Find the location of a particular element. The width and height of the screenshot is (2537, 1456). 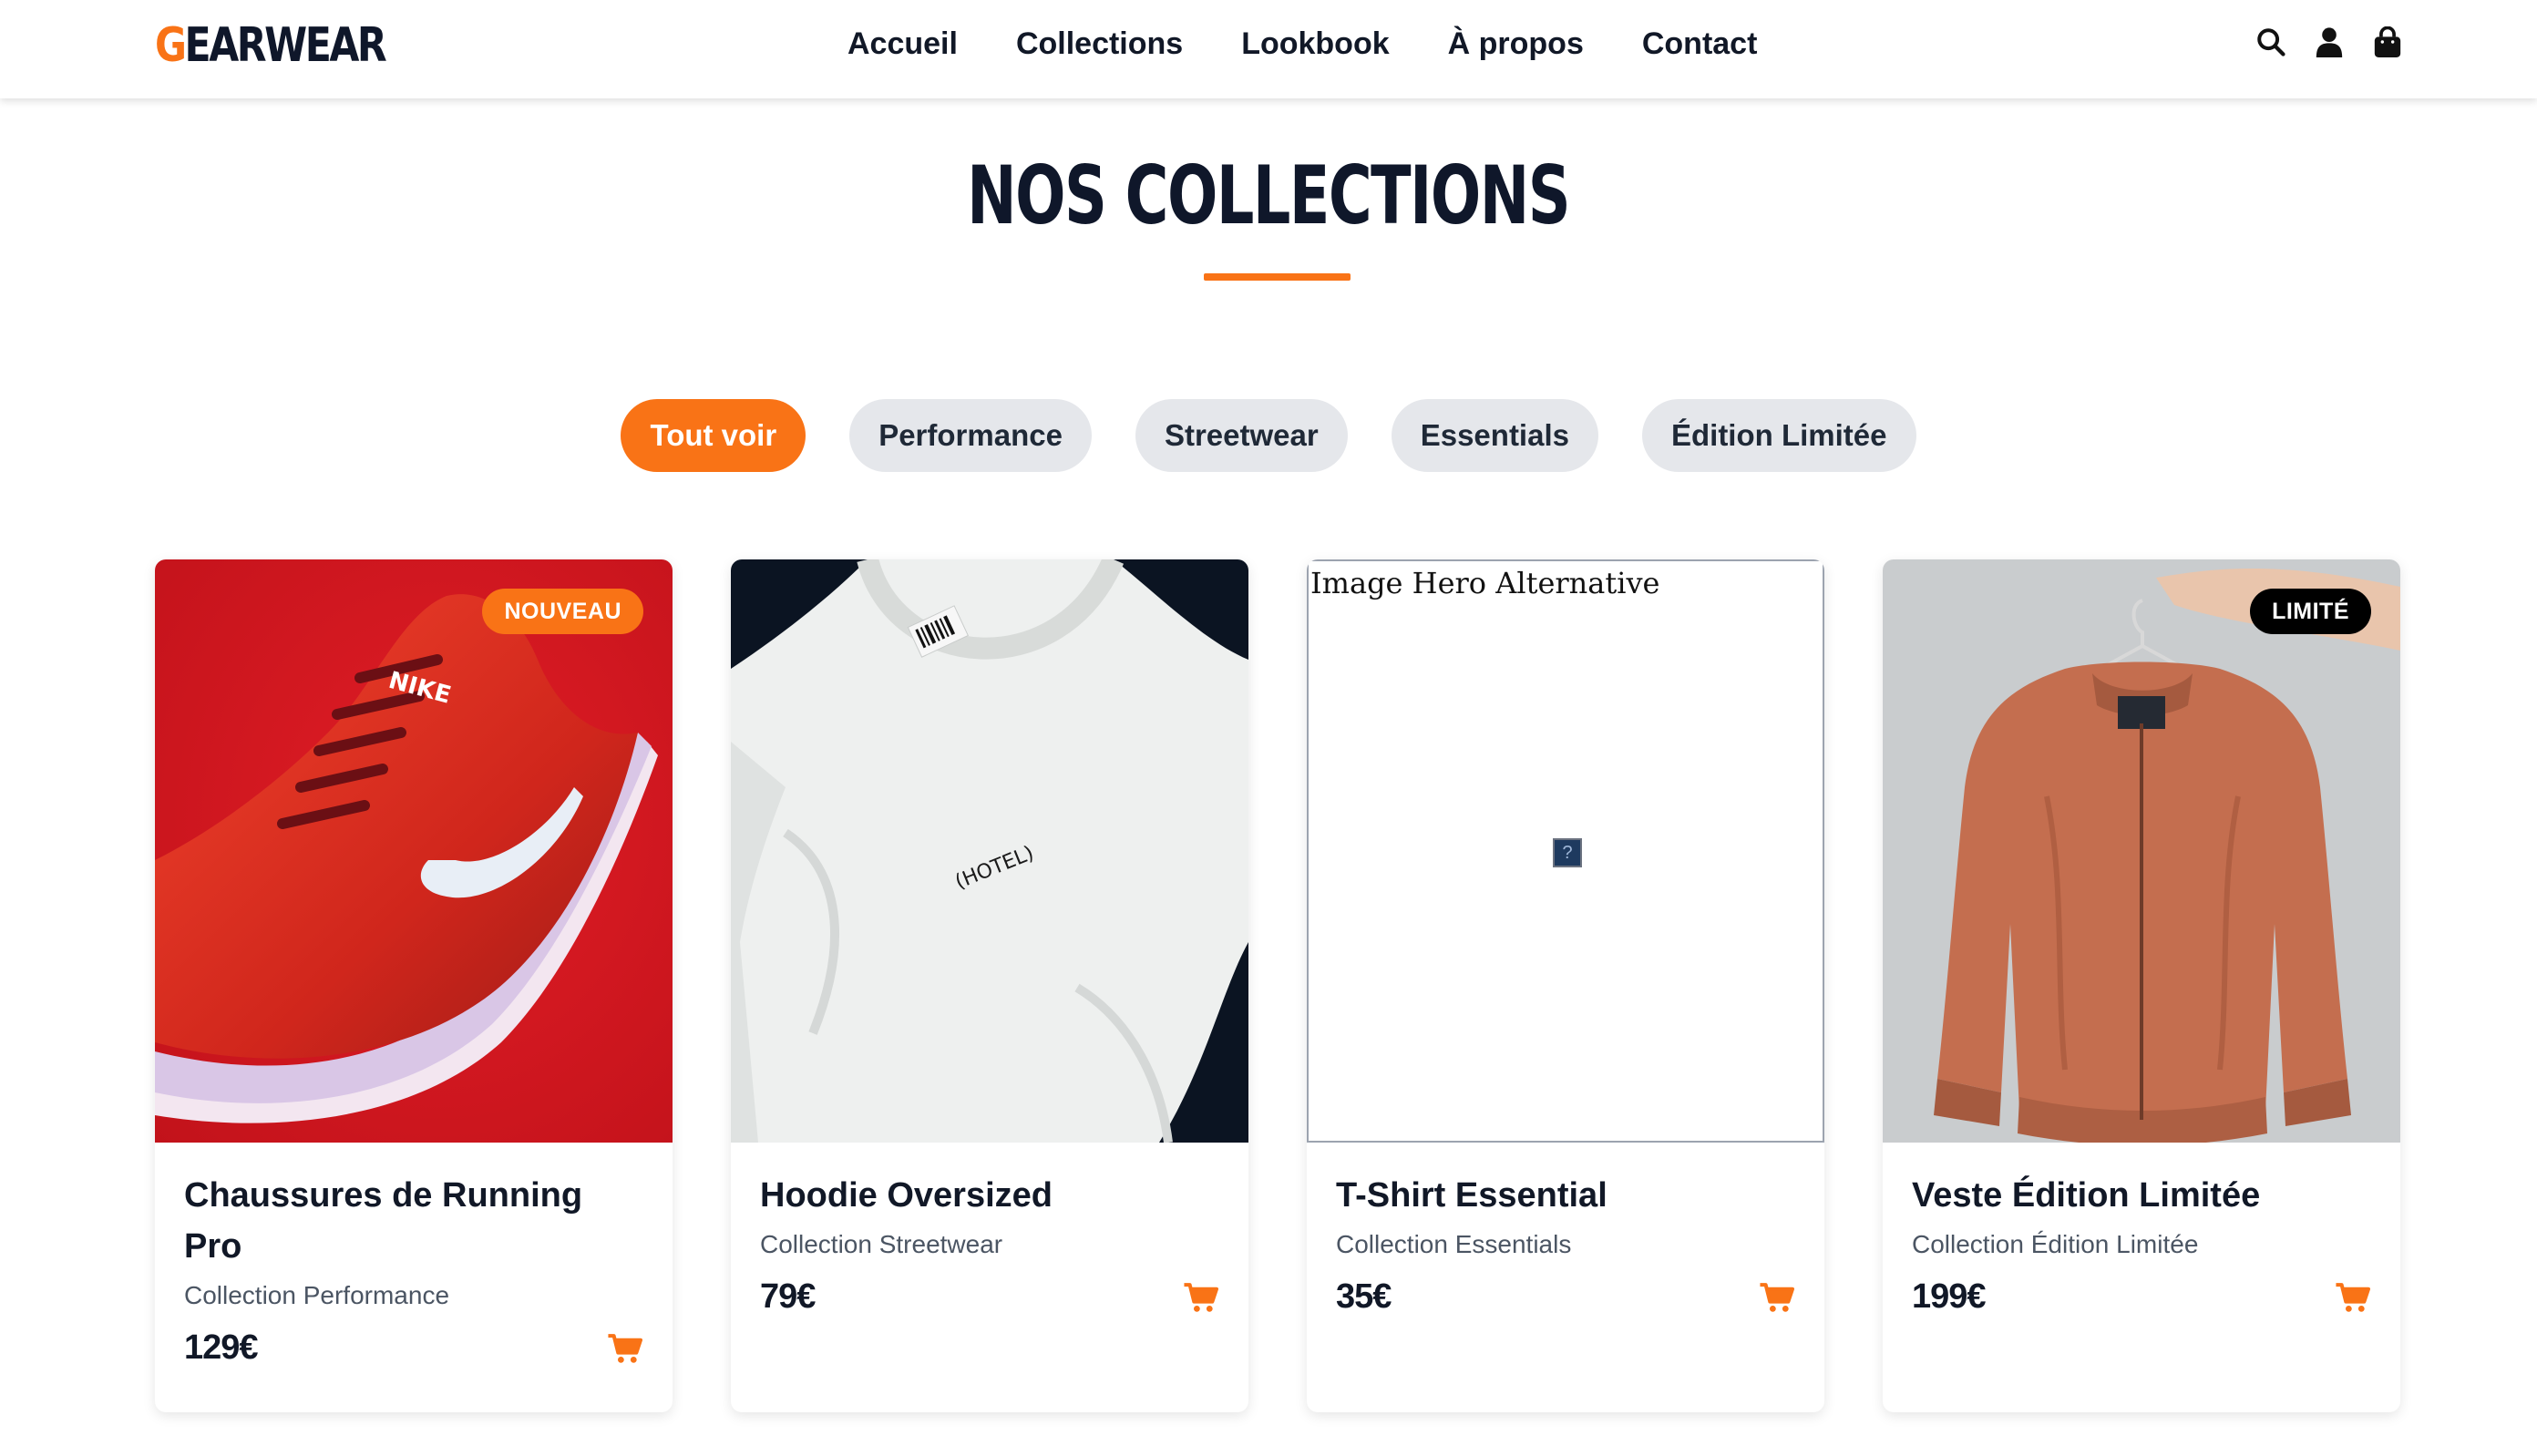

nav-link-accueil: Accueil is located at coordinates (902, 43).